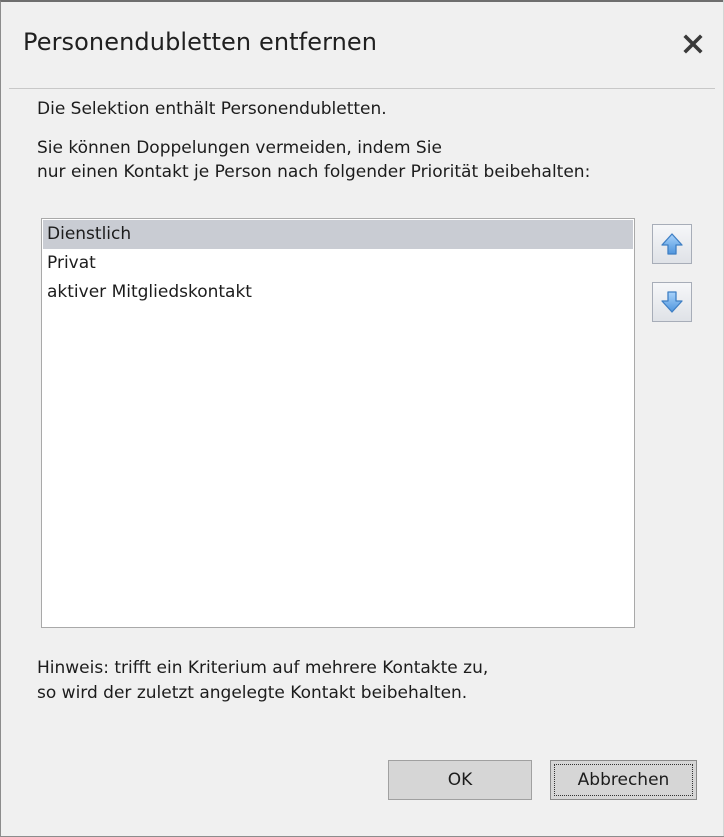 This screenshot has height=837, width=724. I want to click on dialog-title: Personendubletten entfernen, so click(200, 42).